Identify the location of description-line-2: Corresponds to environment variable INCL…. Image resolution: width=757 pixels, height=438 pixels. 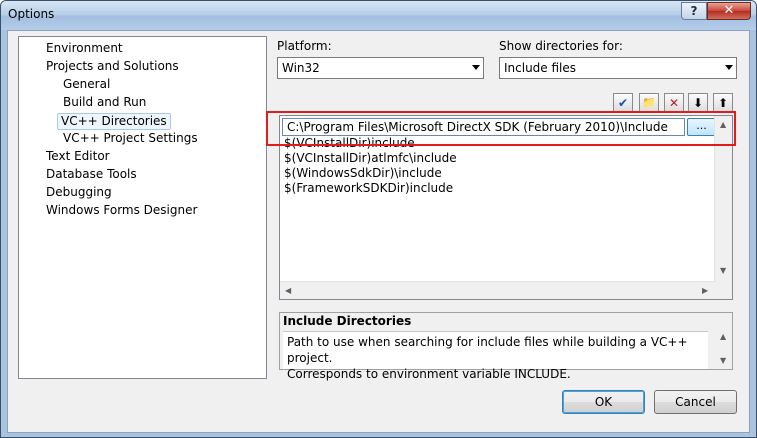
(429, 374).